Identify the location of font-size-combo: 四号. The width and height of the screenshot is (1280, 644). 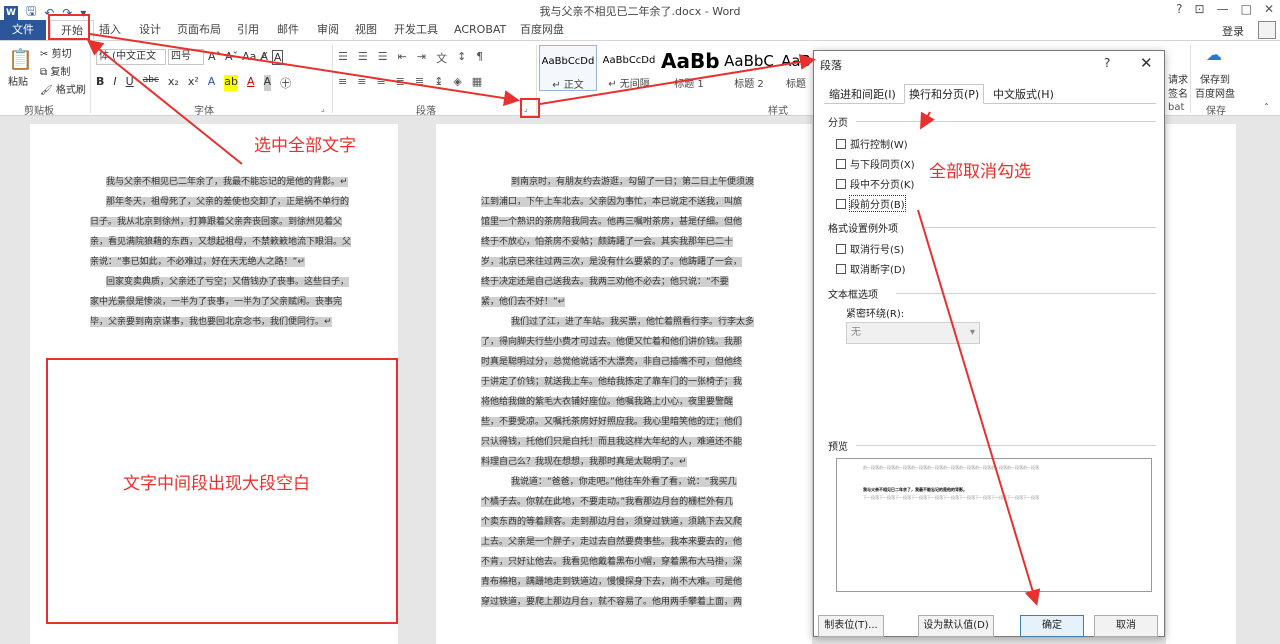
(186, 57).